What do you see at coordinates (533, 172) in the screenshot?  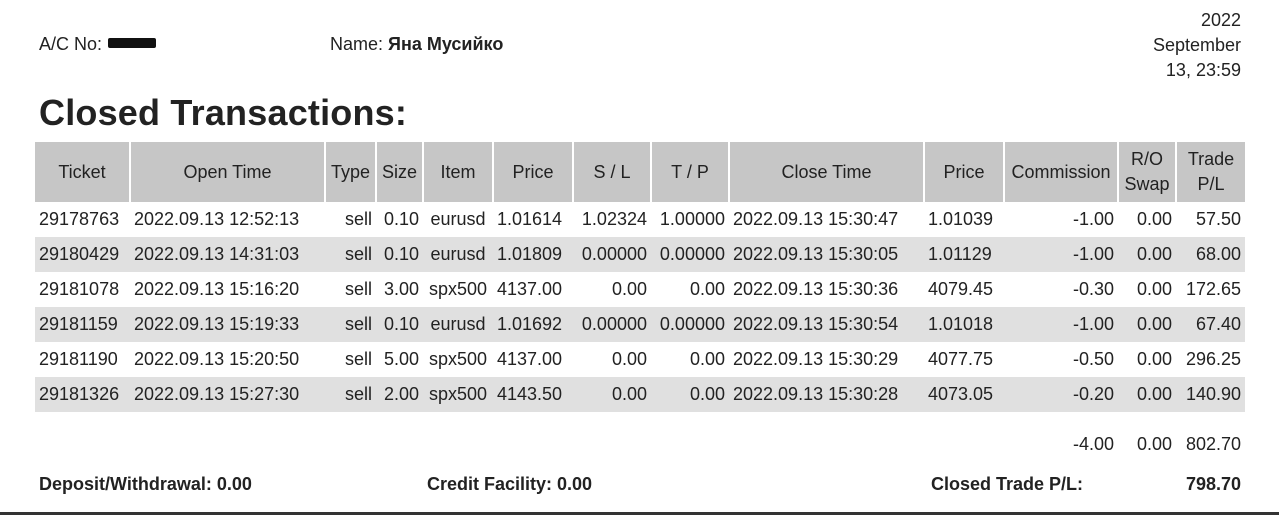 I see `column-header: Price` at bounding box center [533, 172].